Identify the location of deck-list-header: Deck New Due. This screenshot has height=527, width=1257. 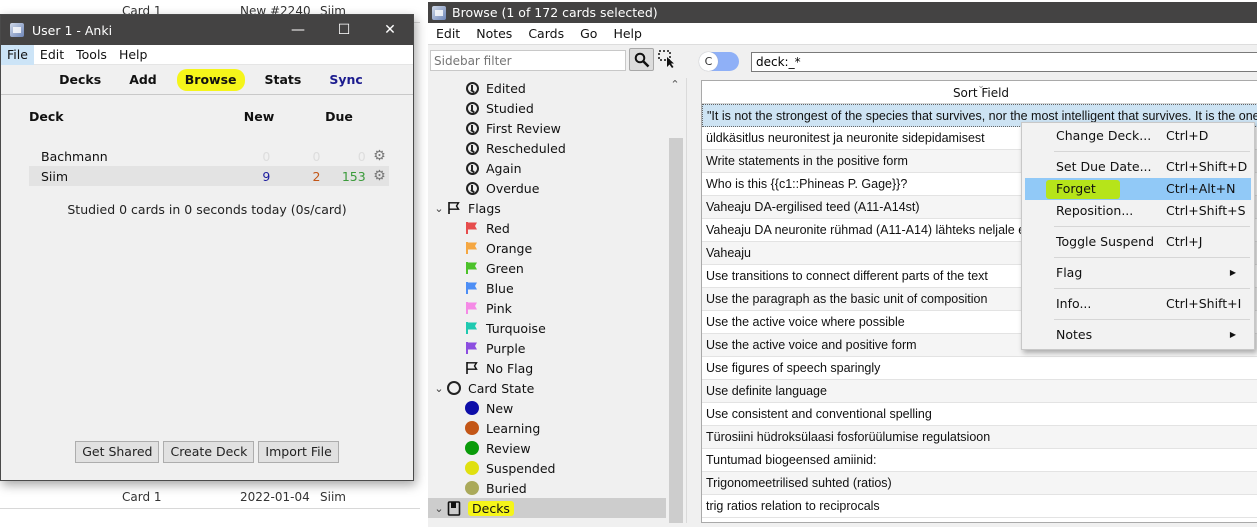
(209, 119).